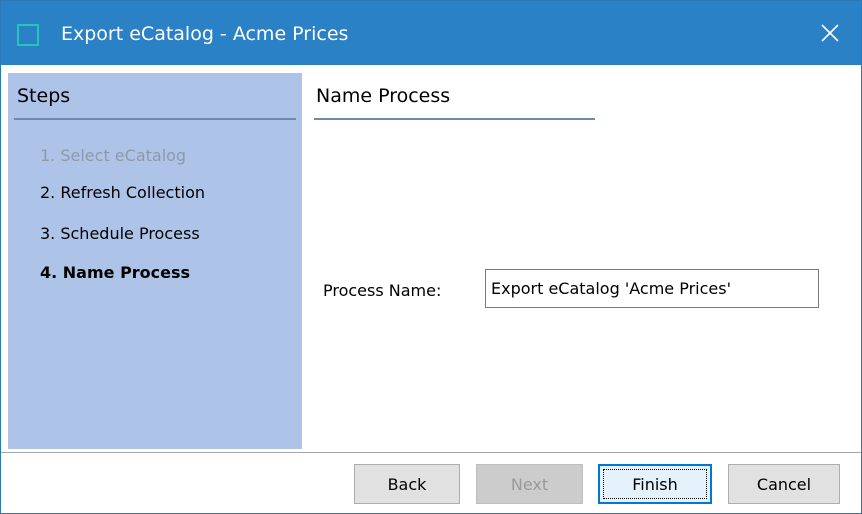  Describe the element at coordinates (382, 290) in the screenshot. I see `process-name-label: Process Name:` at that location.